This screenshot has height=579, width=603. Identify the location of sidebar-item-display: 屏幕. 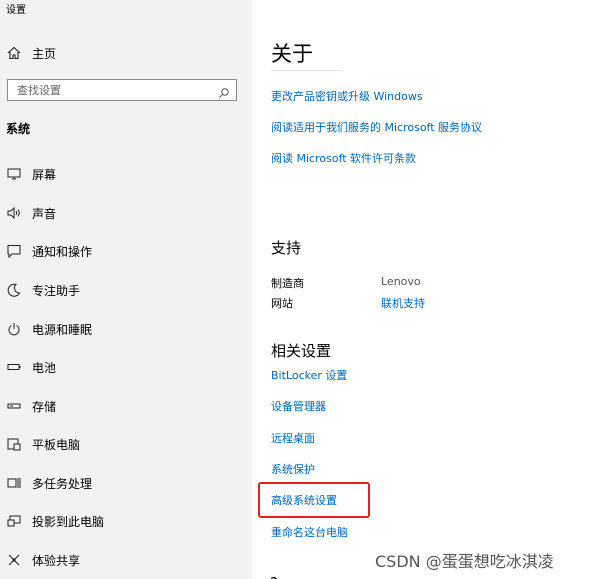
(126, 174).